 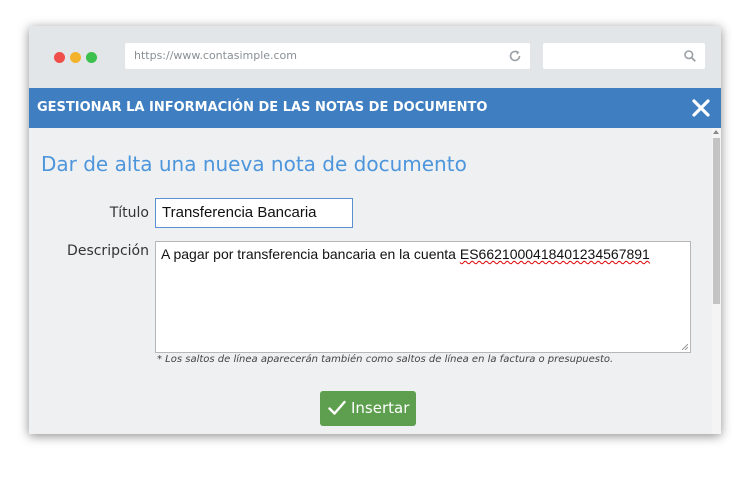 I want to click on close-window-dot, so click(x=59, y=57).